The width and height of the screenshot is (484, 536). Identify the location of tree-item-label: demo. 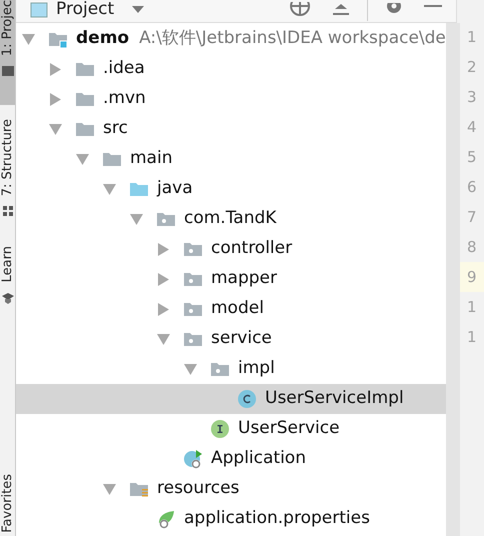
(103, 38).